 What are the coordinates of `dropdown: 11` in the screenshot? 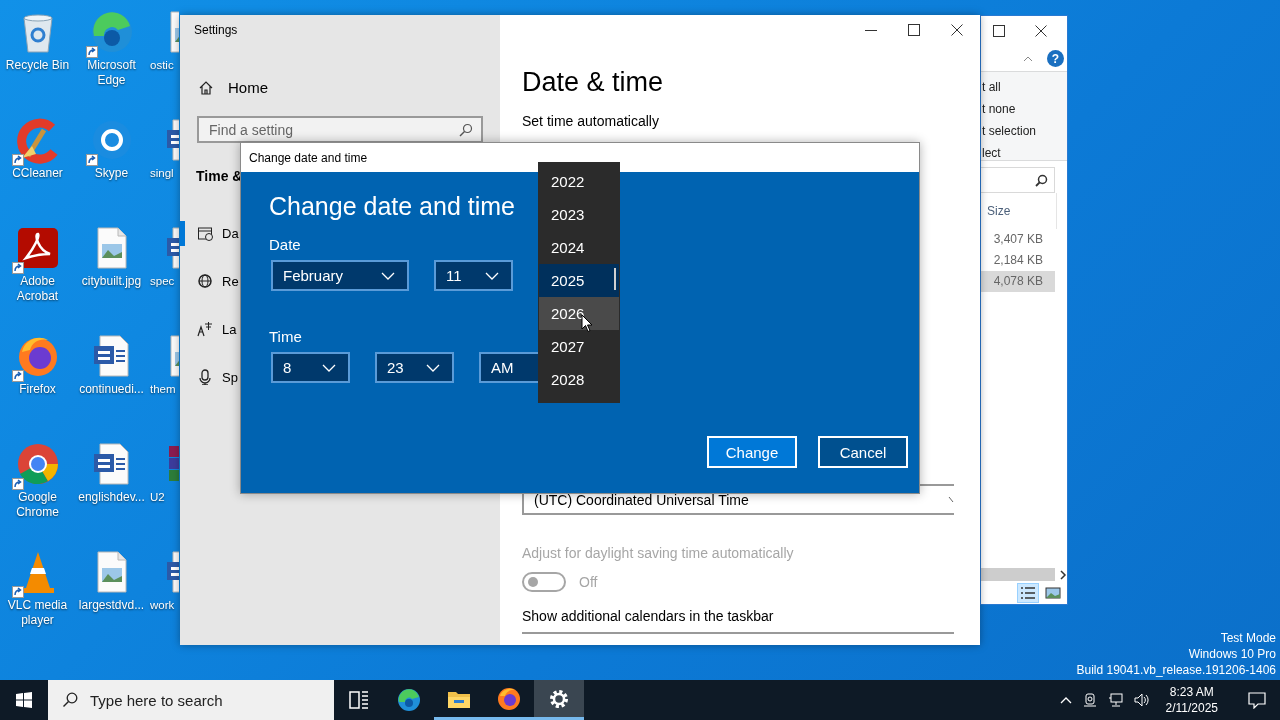 It's located at (473, 275).